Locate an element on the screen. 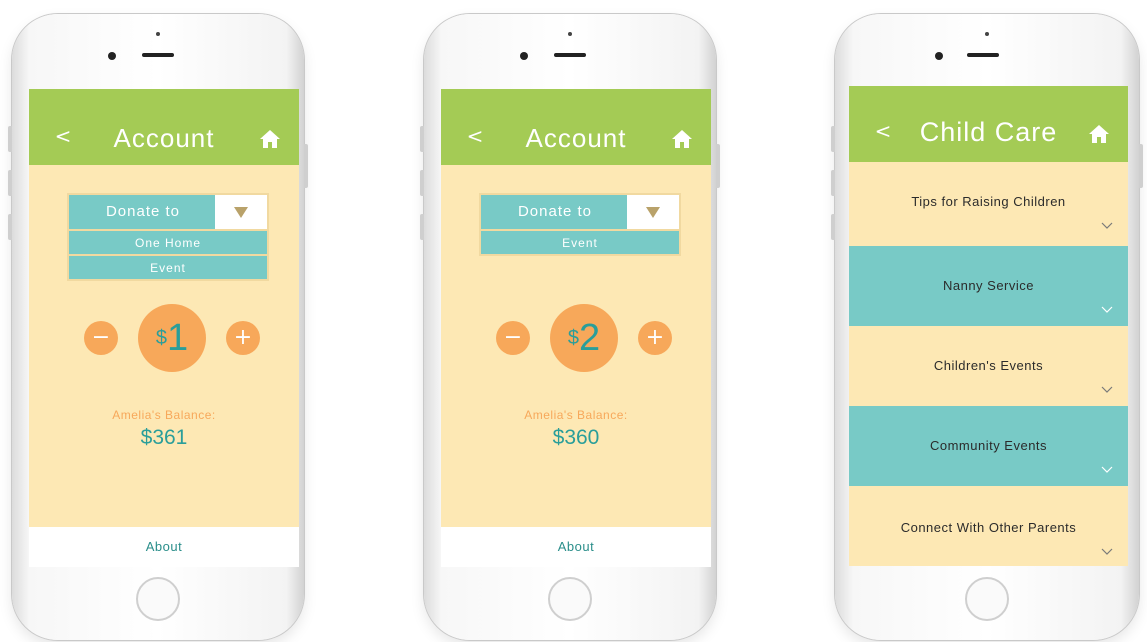  balance-value: $361 is located at coordinates (164, 437).